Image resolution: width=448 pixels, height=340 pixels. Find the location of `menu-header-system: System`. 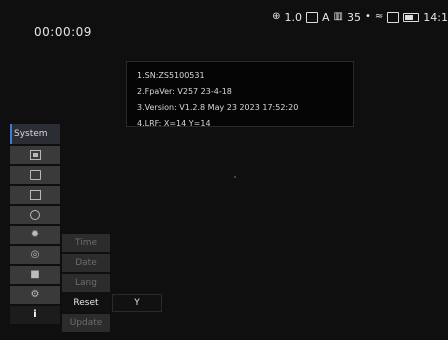

menu-header-system: System is located at coordinates (35, 134).